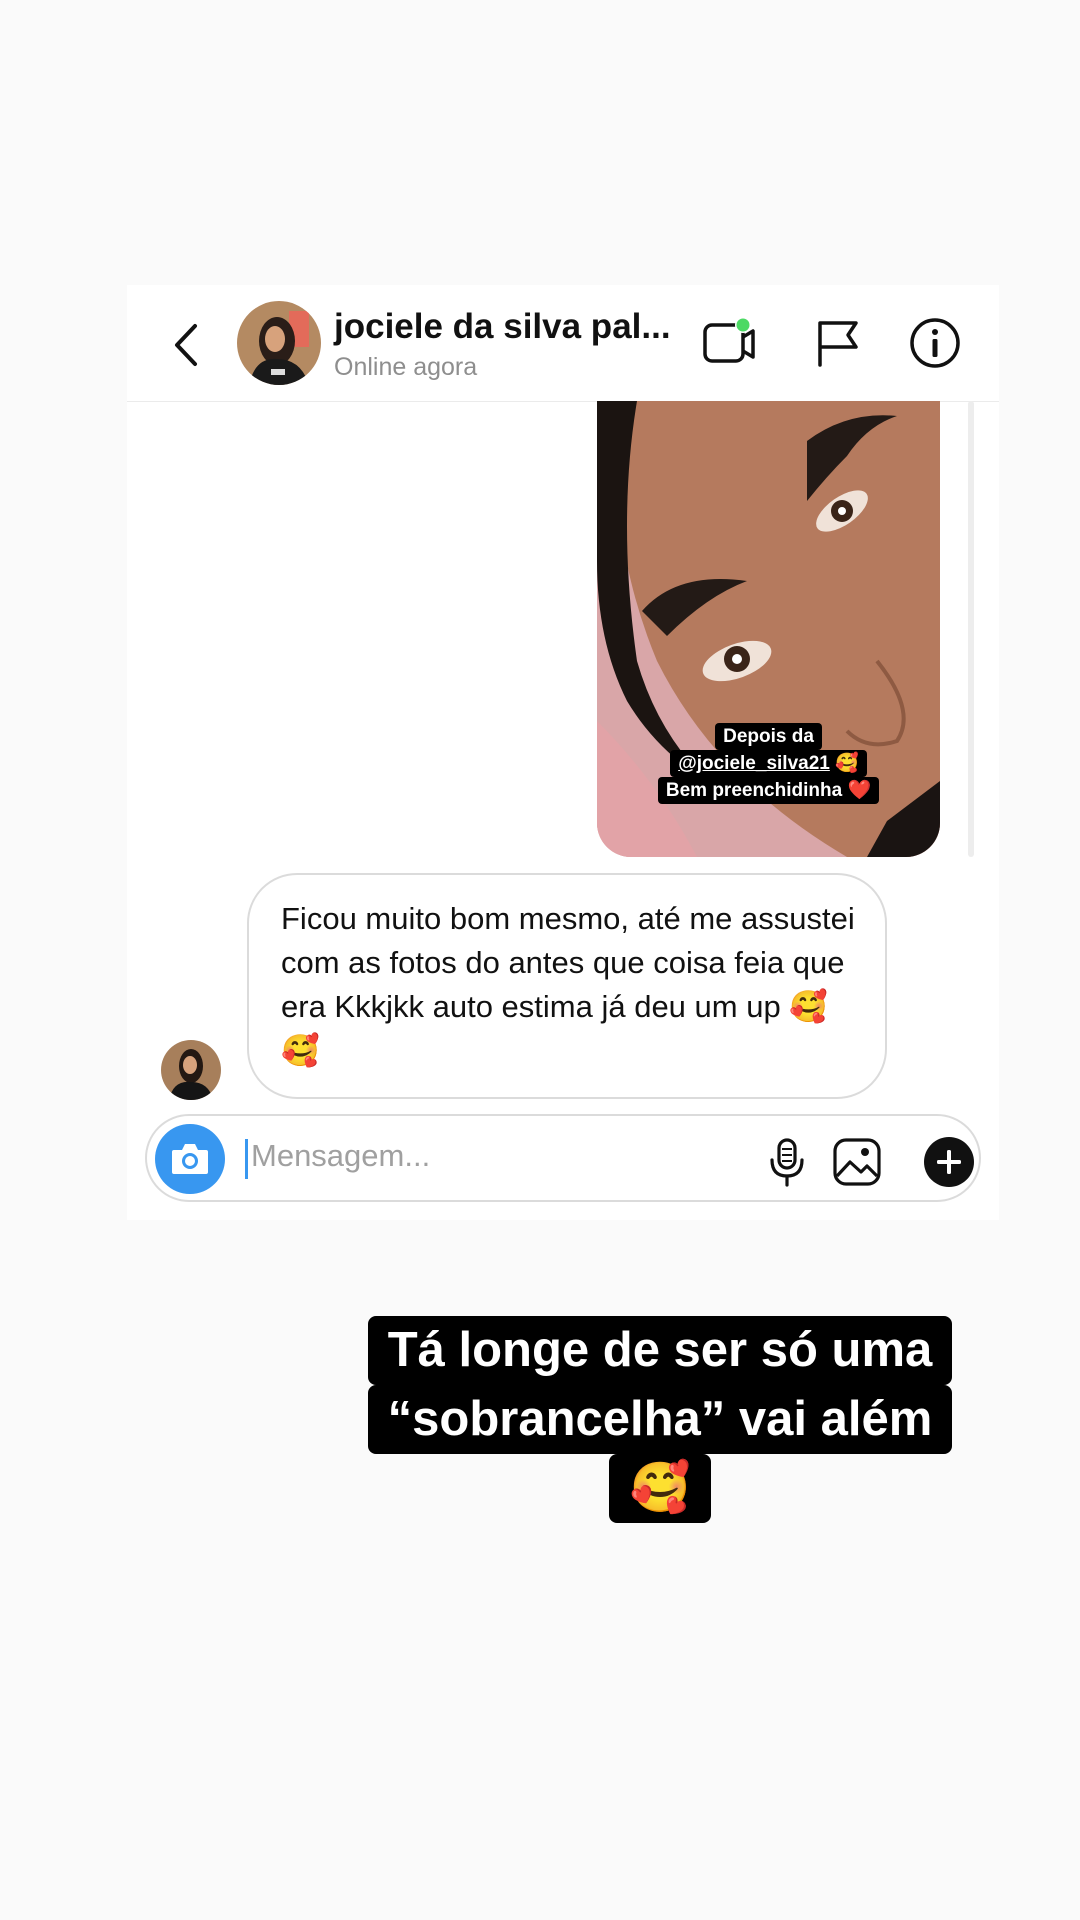 The width and height of the screenshot is (1080, 1920). I want to click on flag-icon, so click(838, 344).